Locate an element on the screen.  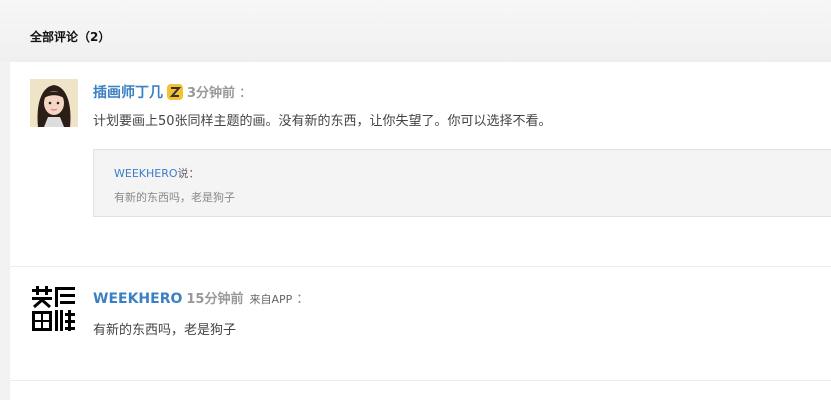
comment-source: 来自APP is located at coordinates (271, 299).